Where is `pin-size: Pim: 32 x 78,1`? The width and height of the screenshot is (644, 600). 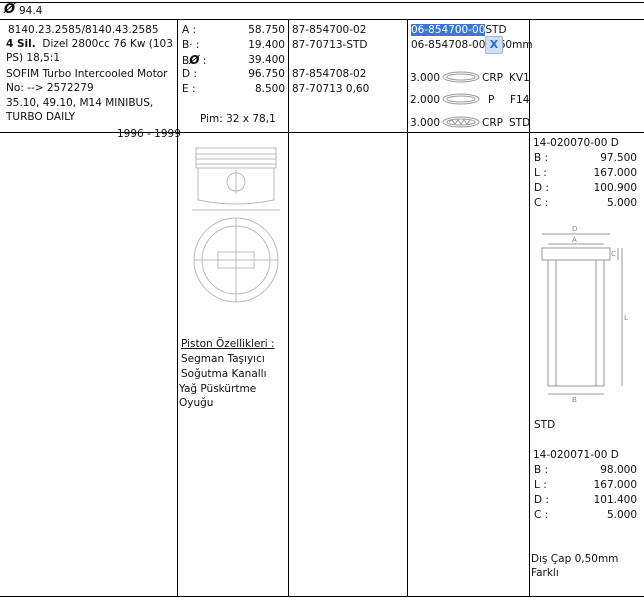
pin-size: Pim: 32 x 78,1 is located at coordinates (238, 119).